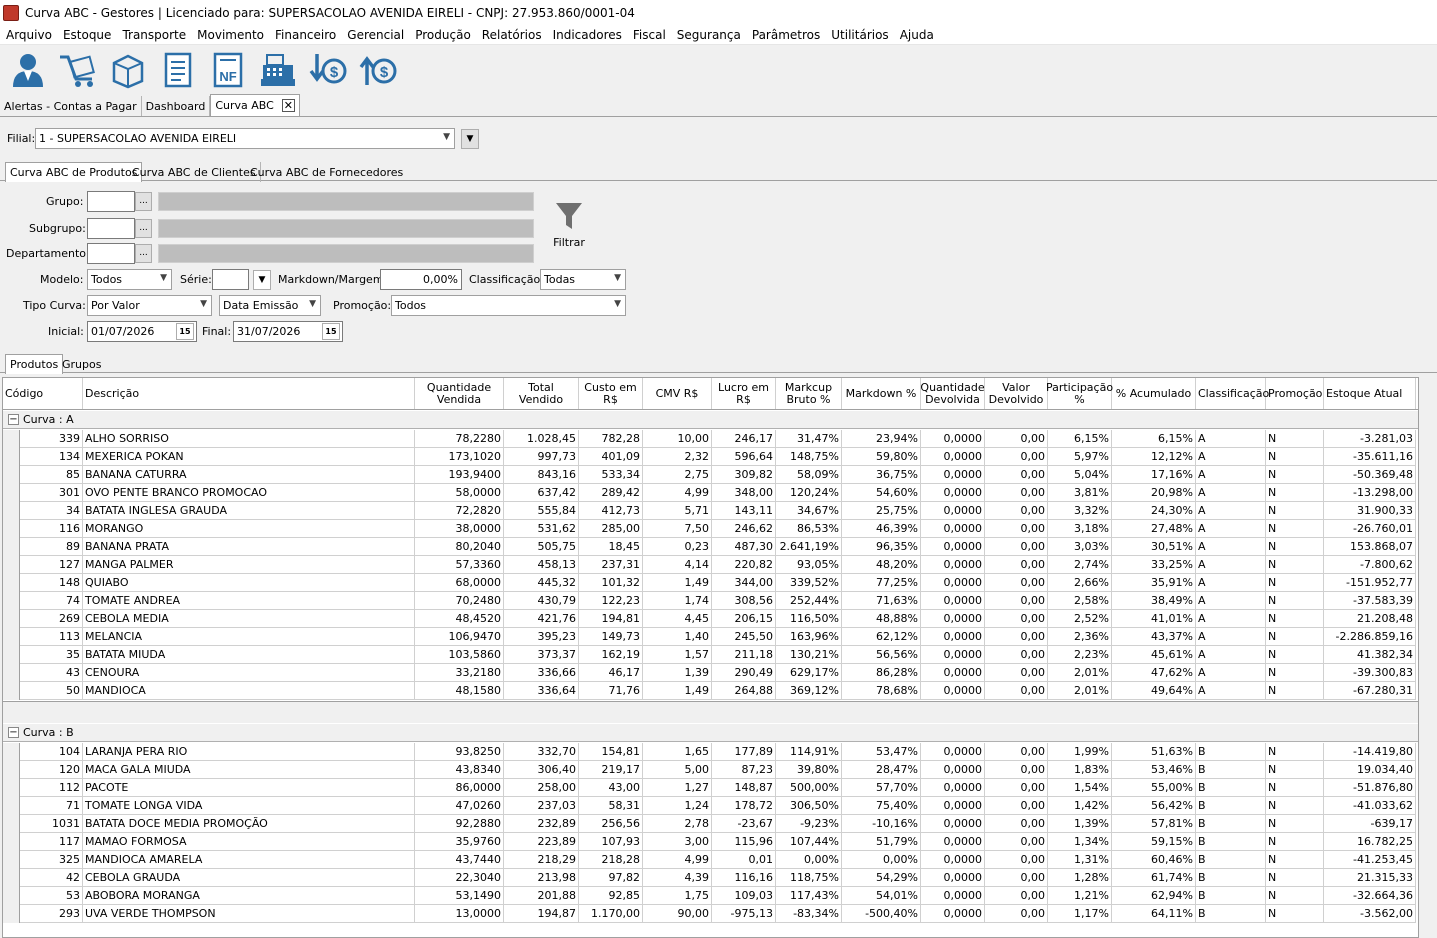  What do you see at coordinates (34, 364) in the screenshot?
I see `tab-produtos: Produtos` at bounding box center [34, 364].